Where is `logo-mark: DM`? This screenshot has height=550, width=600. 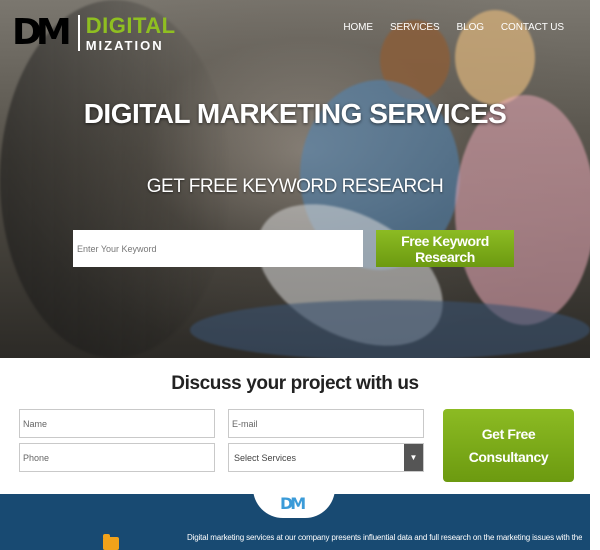
logo-mark: DM is located at coordinates (42, 32).